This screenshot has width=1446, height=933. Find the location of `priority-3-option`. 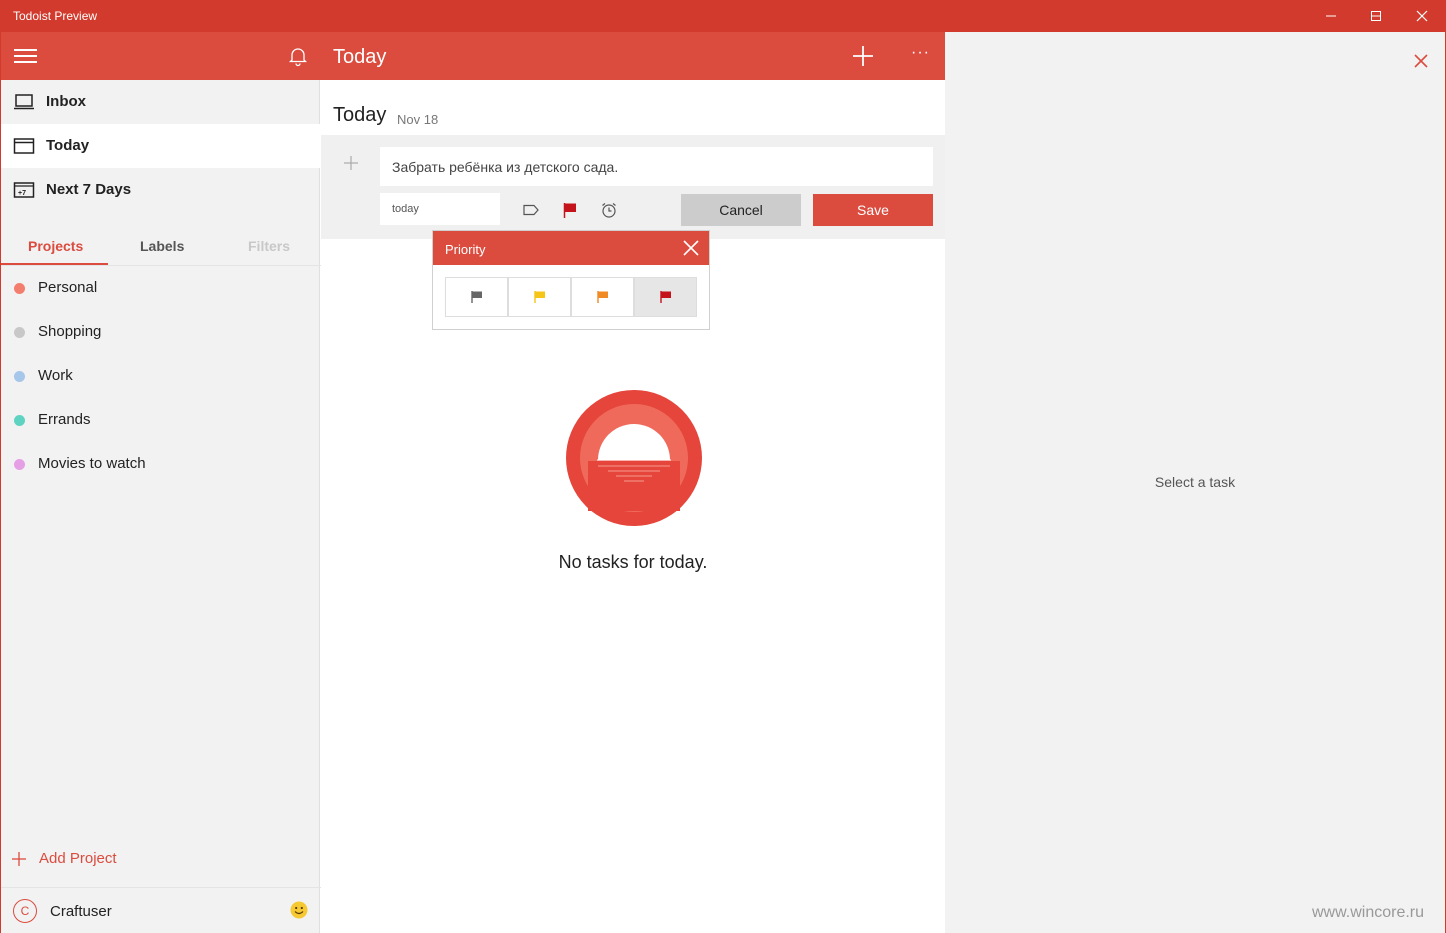

priority-3-option is located at coordinates (539, 297).